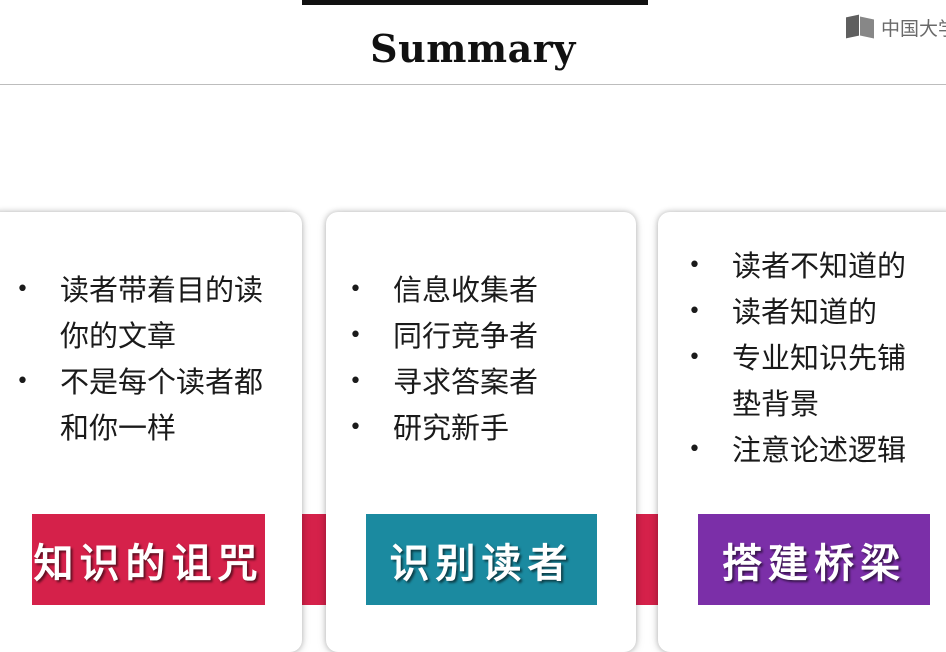 This screenshot has width=946, height=652. What do you see at coordinates (148, 563) in the screenshot?
I see `label-text: 知识的诅咒` at bounding box center [148, 563].